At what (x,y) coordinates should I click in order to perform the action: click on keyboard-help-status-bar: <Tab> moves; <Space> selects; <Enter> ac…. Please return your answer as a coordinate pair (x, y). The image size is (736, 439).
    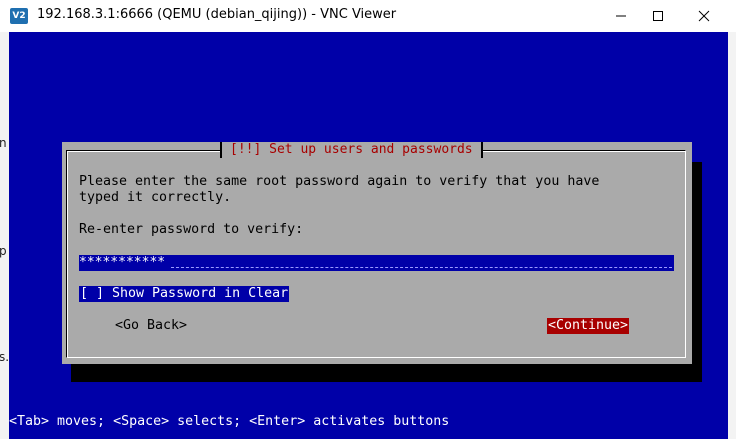
    Looking at the image, I should click on (229, 421).